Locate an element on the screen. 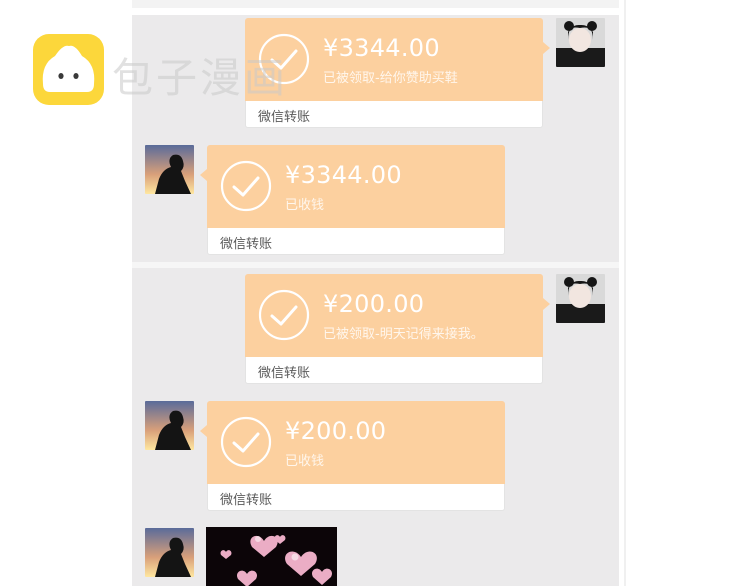  transfer-bubble: ¥200.00 已收钱 微信转账 is located at coordinates (352, 456).